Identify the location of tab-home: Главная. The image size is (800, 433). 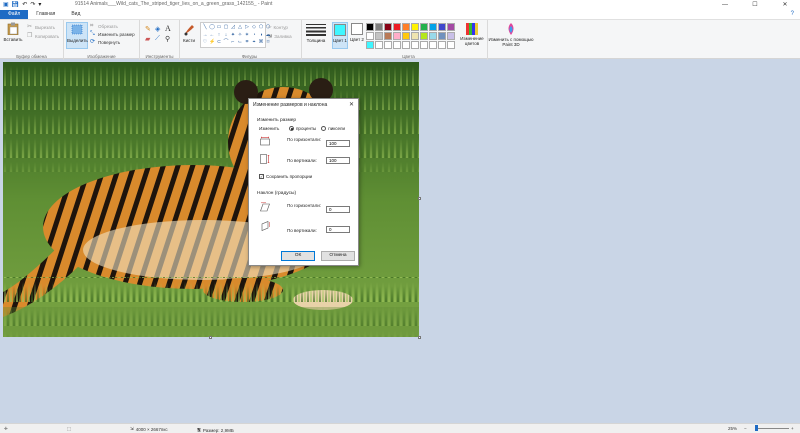
(45, 14).